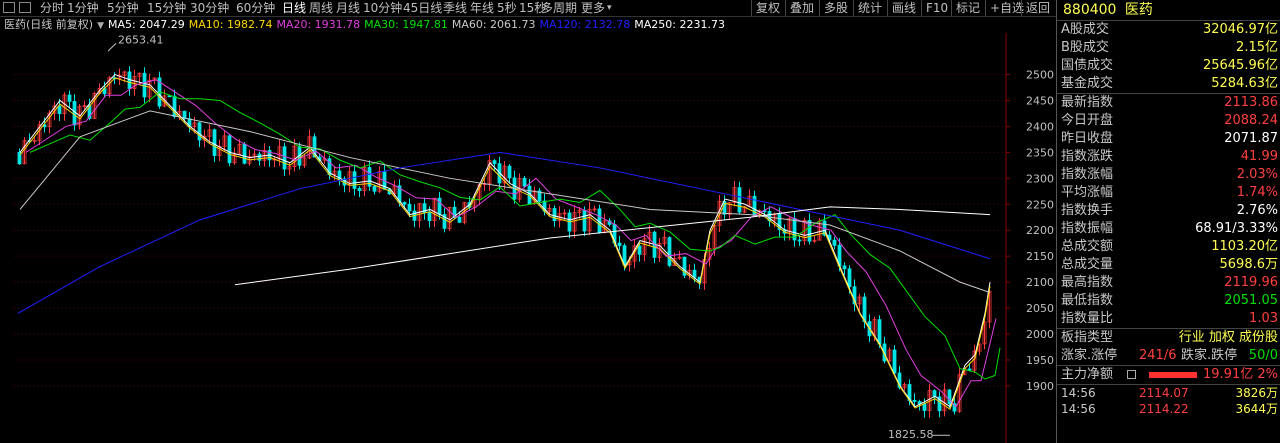  What do you see at coordinates (406, 24) in the screenshot?
I see `ma-label-3: MA30: 1947.81` at bounding box center [406, 24].